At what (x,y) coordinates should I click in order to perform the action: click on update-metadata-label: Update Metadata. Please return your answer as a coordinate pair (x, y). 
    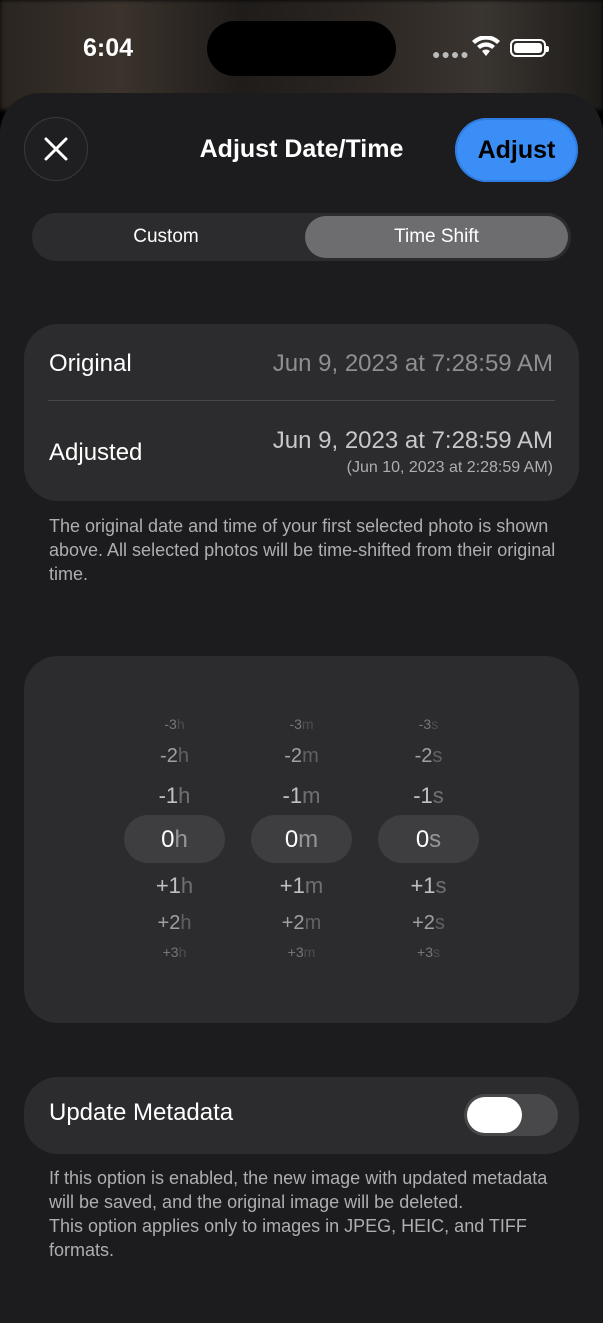
    Looking at the image, I should click on (141, 1112).